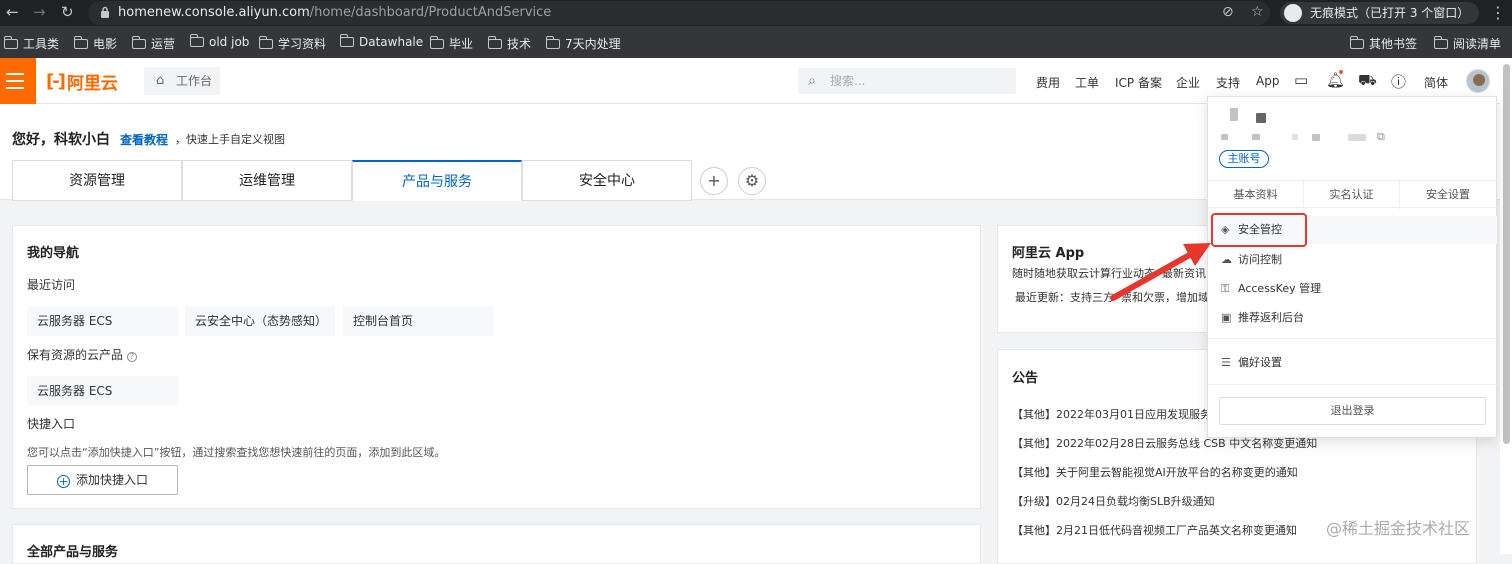 The height and width of the screenshot is (564, 1512). Describe the element at coordinates (102, 391) in the screenshot. I see `owned-item-ecs: 云服务器 ECS` at that location.